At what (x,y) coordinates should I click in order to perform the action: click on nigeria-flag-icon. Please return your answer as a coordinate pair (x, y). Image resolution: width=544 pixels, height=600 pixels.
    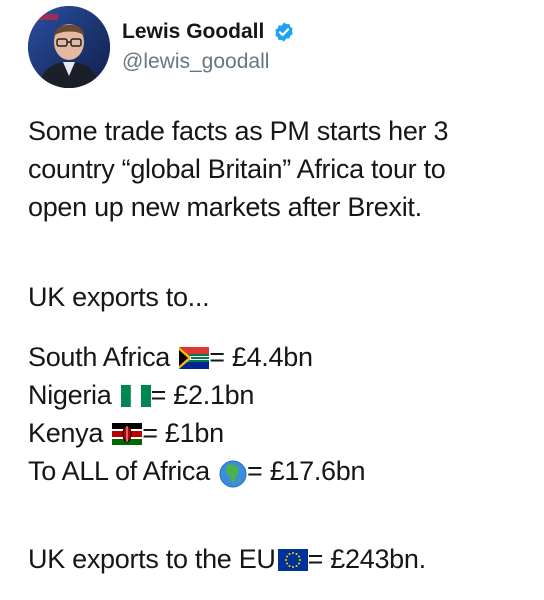
    Looking at the image, I should click on (135, 398).